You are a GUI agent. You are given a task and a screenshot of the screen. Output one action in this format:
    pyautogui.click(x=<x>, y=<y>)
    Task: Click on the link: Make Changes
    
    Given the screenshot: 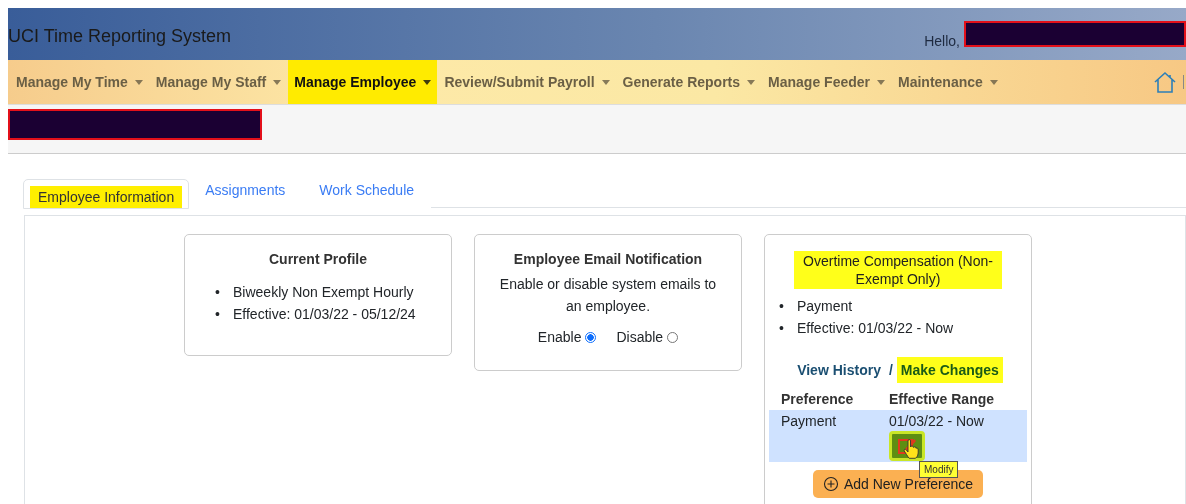 What is the action you would take?
    pyautogui.click(x=949, y=370)
    